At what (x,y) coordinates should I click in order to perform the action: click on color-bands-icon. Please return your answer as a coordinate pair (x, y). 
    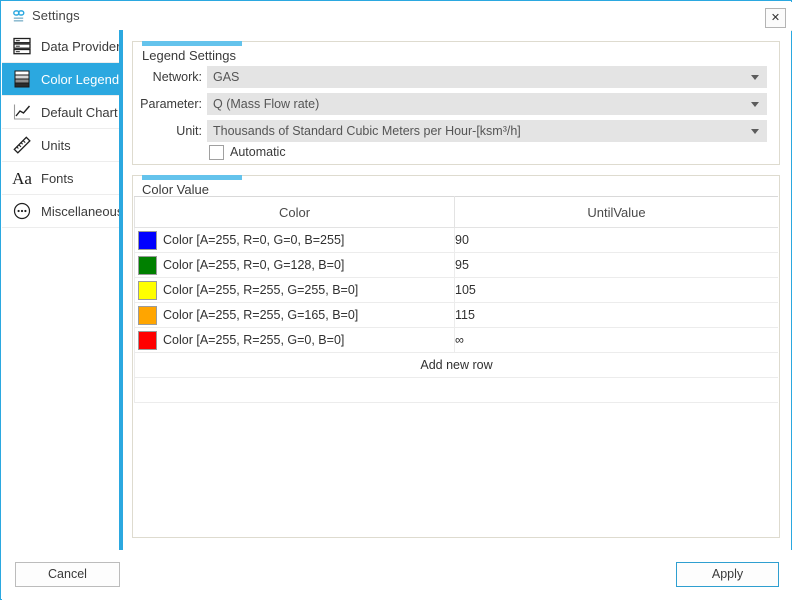
    Looking at the image, I should click on (22, 79).